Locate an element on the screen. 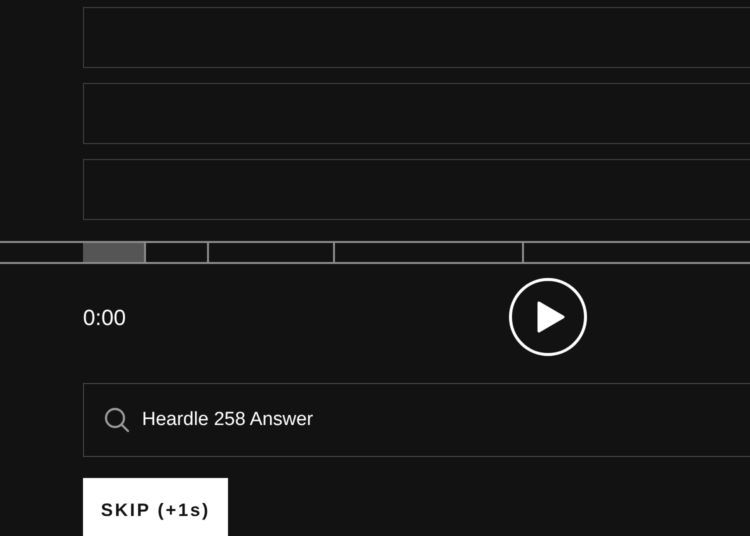 The image size is (750, 536). skip-button: SKIP (+1s) is located at coordinates (155, 507).